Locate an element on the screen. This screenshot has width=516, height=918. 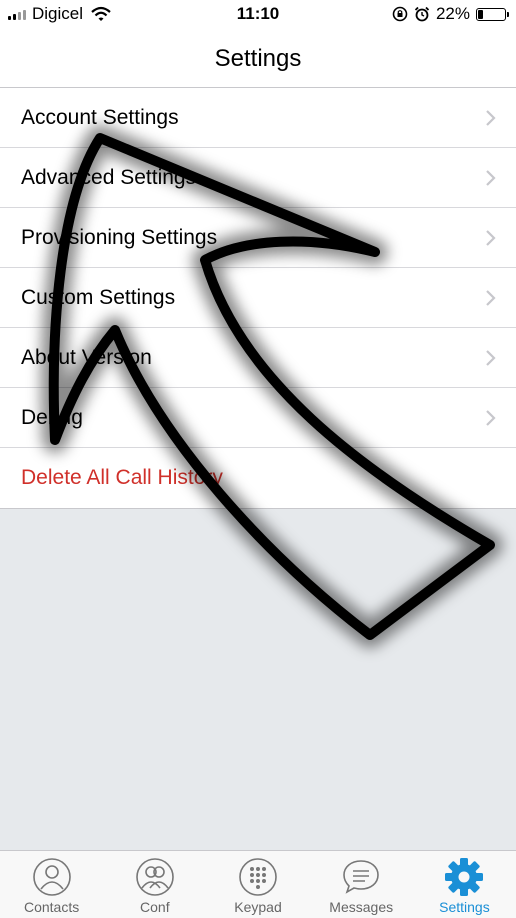
settings-item-advanced: Advanced Settings is located at coordinates (258, 178).